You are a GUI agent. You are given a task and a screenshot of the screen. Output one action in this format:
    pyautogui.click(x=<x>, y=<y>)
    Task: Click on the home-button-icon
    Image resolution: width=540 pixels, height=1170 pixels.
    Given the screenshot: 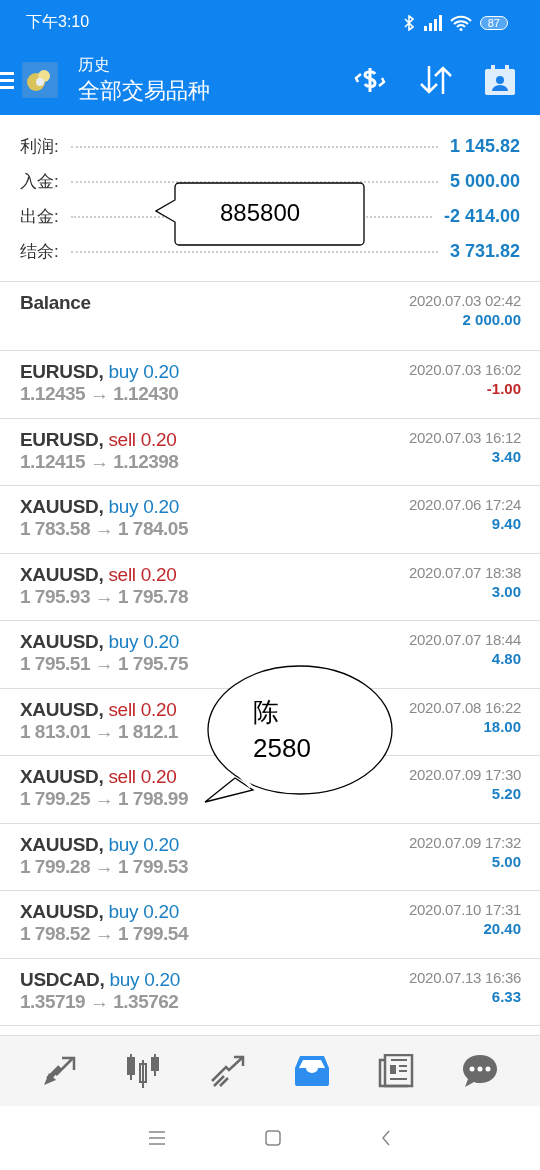 What is the action you would take?
    pyautogui.click(x=273, y=1138)
    